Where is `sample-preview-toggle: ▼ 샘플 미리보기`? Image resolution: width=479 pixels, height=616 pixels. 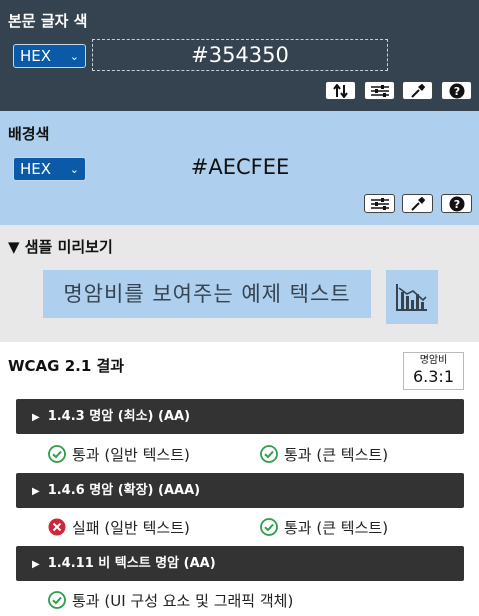
sample-preview-toggle: ▼ 샘플 미리보기 is located at coordinates (60, 246).